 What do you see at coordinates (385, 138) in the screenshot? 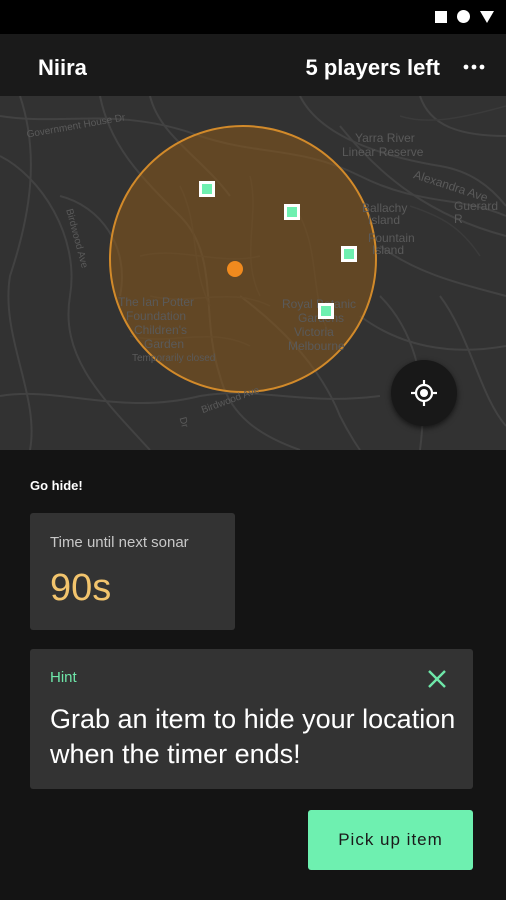
I see `map-label: Yarra River` at bounding box center [385, 138].